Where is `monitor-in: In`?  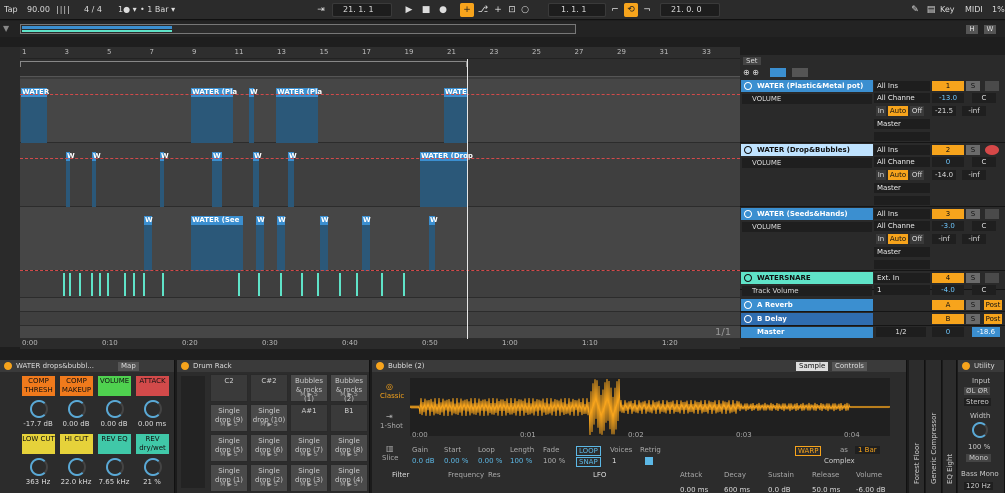 monitor-in: In is located at coordinates (881, 175).